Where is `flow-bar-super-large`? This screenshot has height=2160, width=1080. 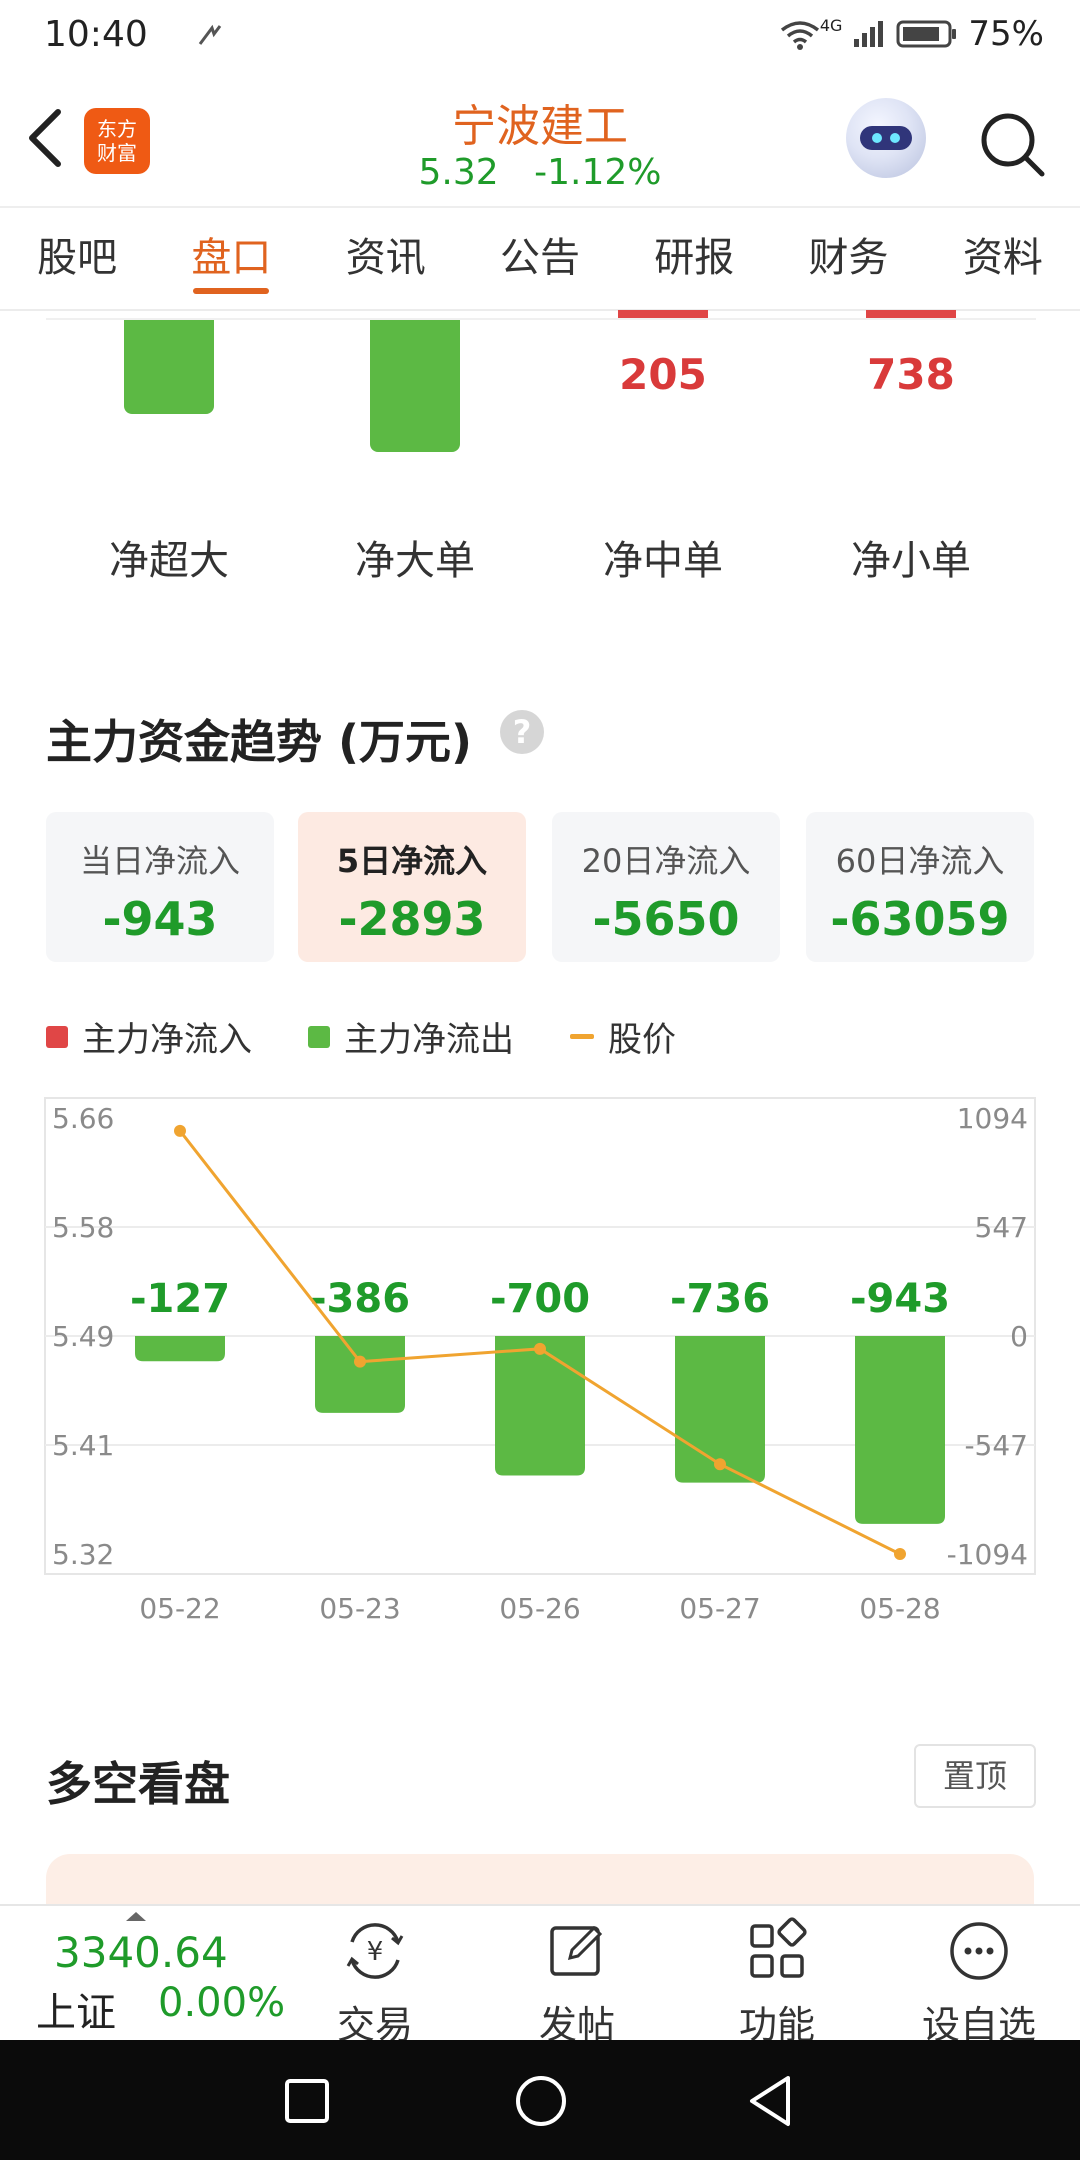
flow-bar-super-large is located at coordinates (169, 367).